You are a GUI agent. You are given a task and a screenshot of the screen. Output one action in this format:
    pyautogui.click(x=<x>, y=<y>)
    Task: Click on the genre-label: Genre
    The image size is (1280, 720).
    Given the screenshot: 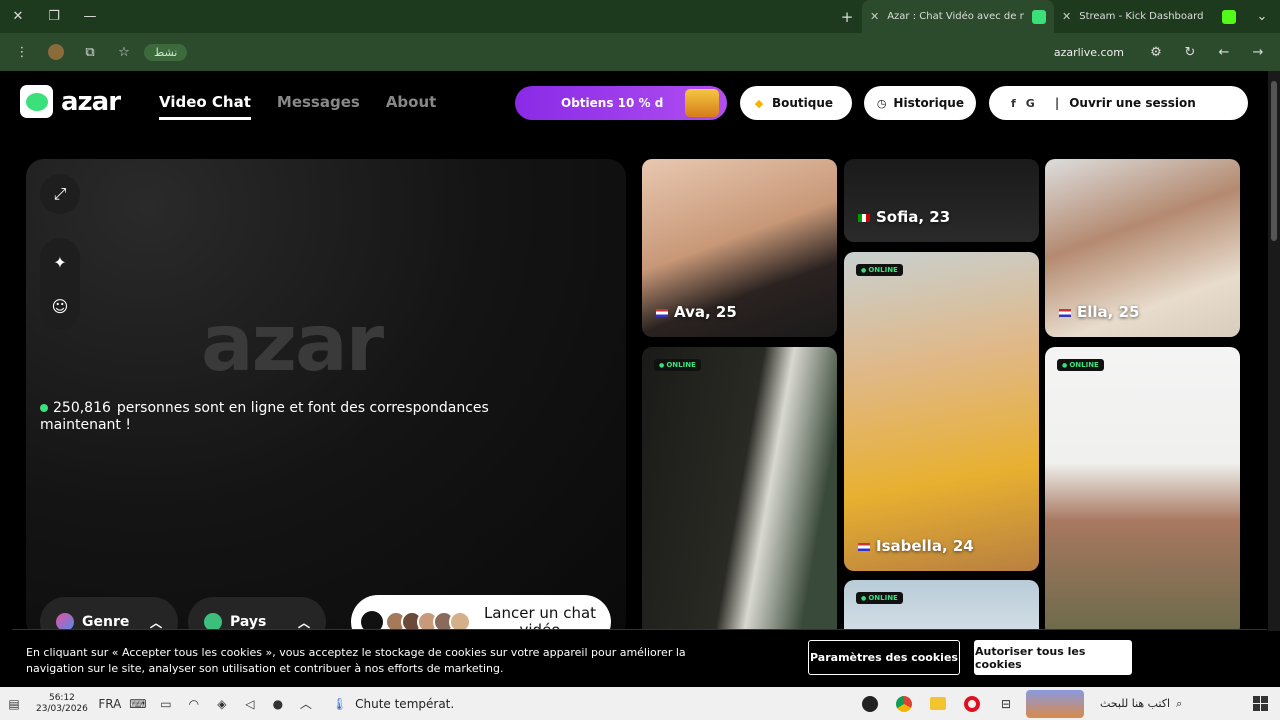 What is the action you would take?
    pyautogui.click(x=106, y=622)
    